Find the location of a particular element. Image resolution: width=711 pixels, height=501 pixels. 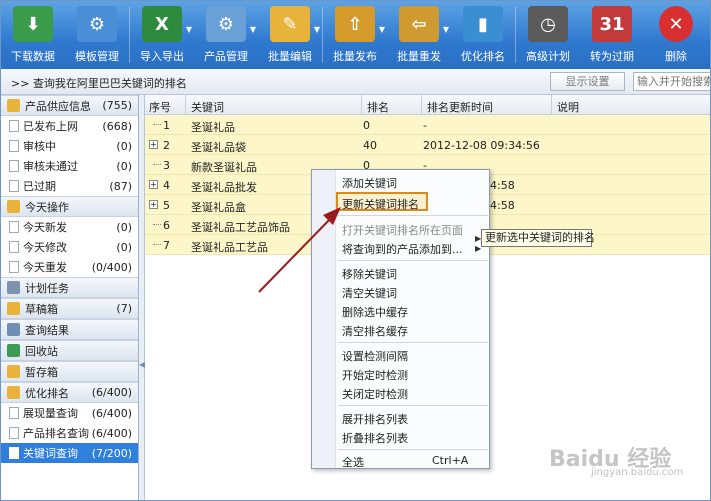

item-label: 已过期 is located at coordinates (39, 186).